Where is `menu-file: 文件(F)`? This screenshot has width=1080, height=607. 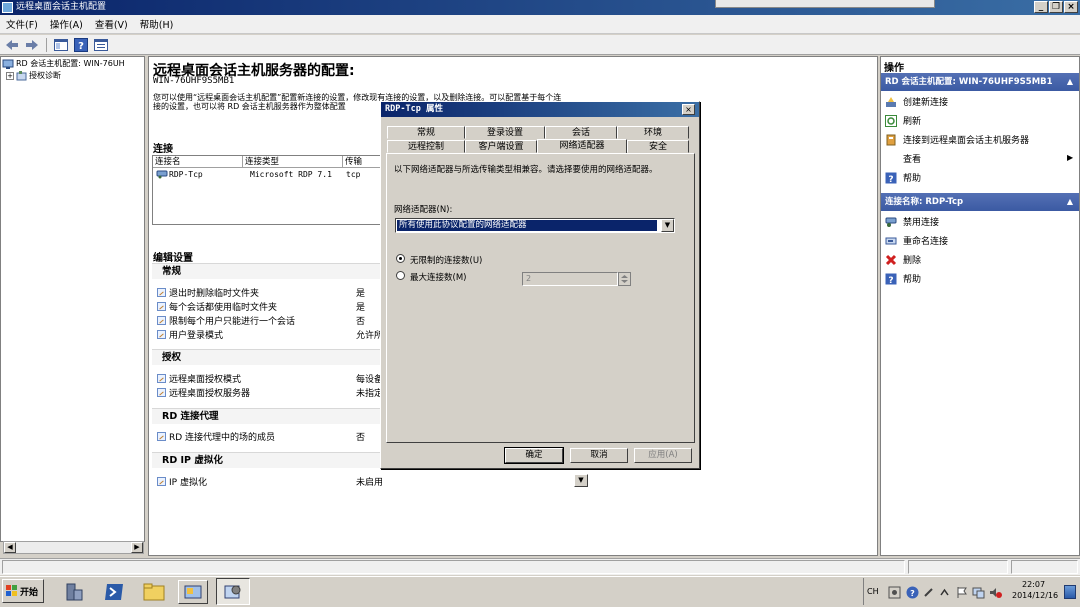
menu-file: 文件(F) is located at coordinates (22, 24).